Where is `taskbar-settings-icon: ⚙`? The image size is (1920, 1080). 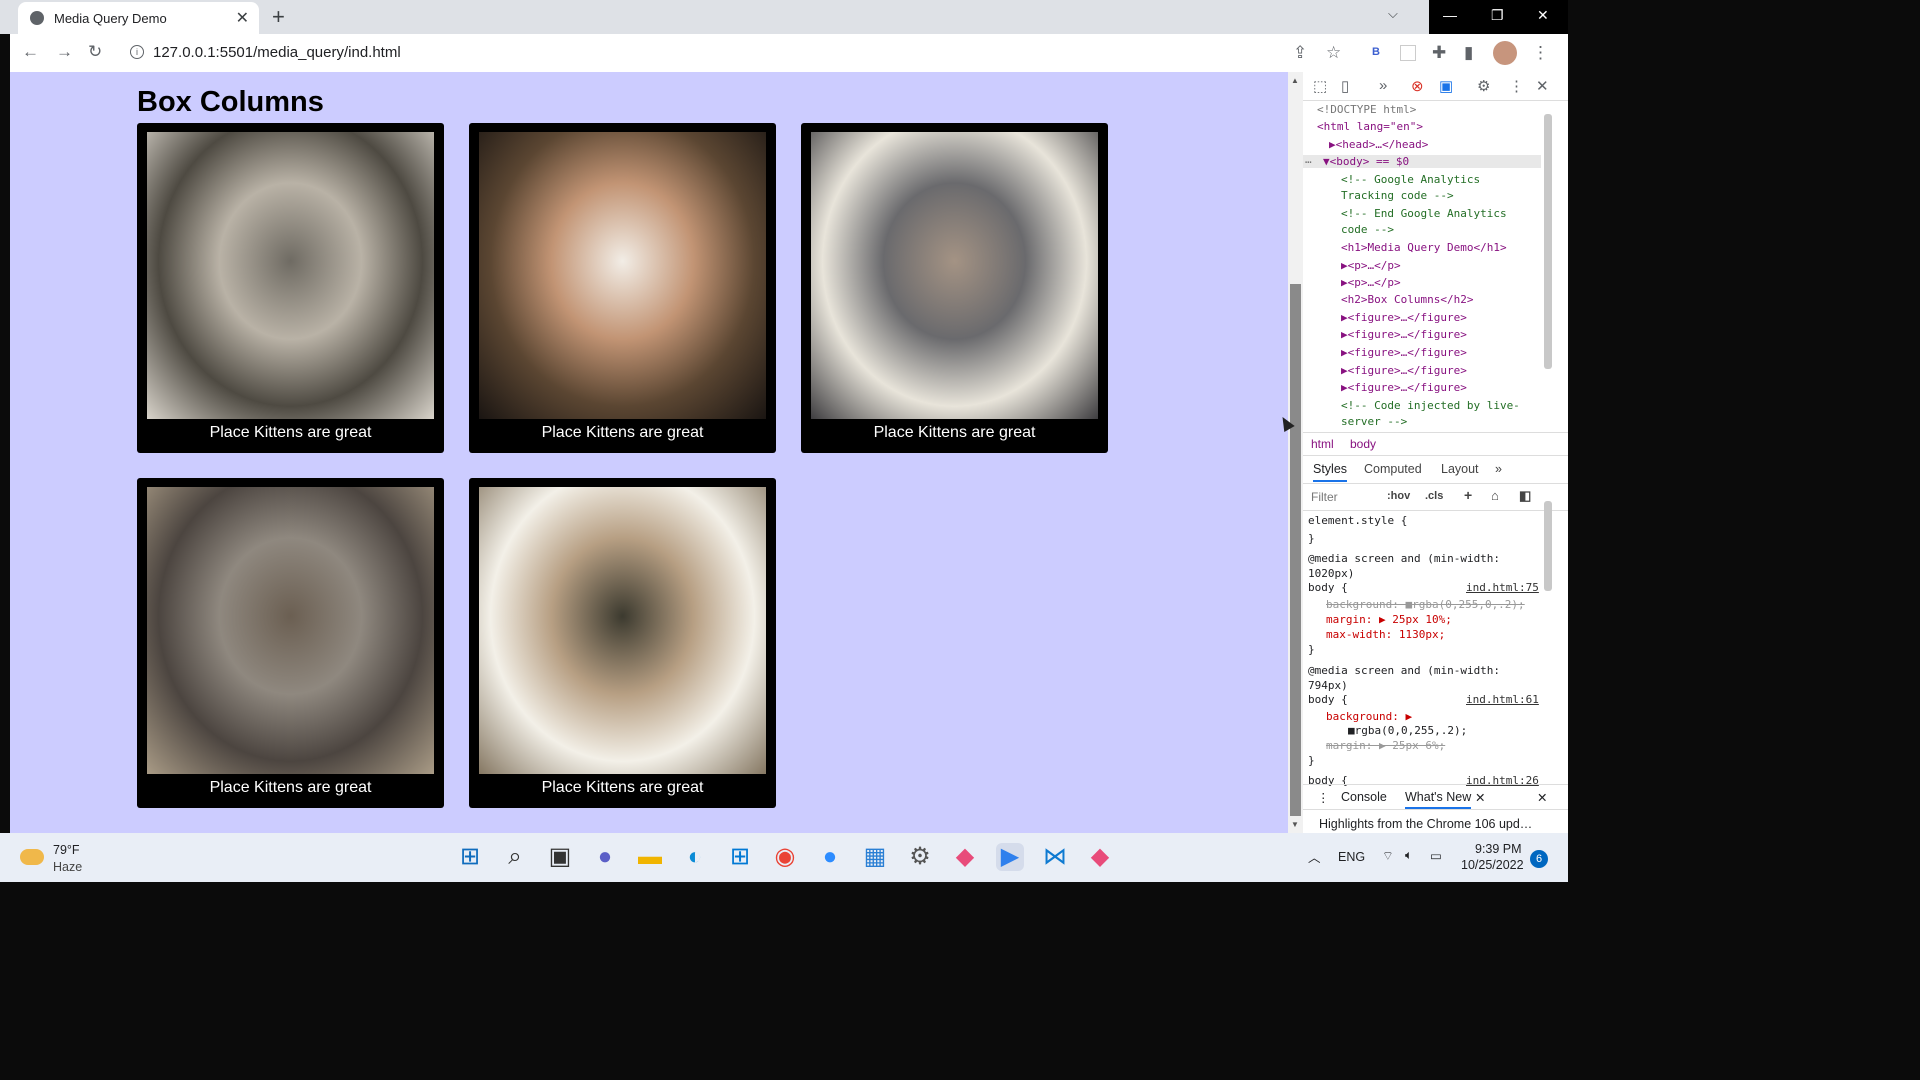
taskbar-settings-icon: ⚙ is located at coordinates (920, 857).